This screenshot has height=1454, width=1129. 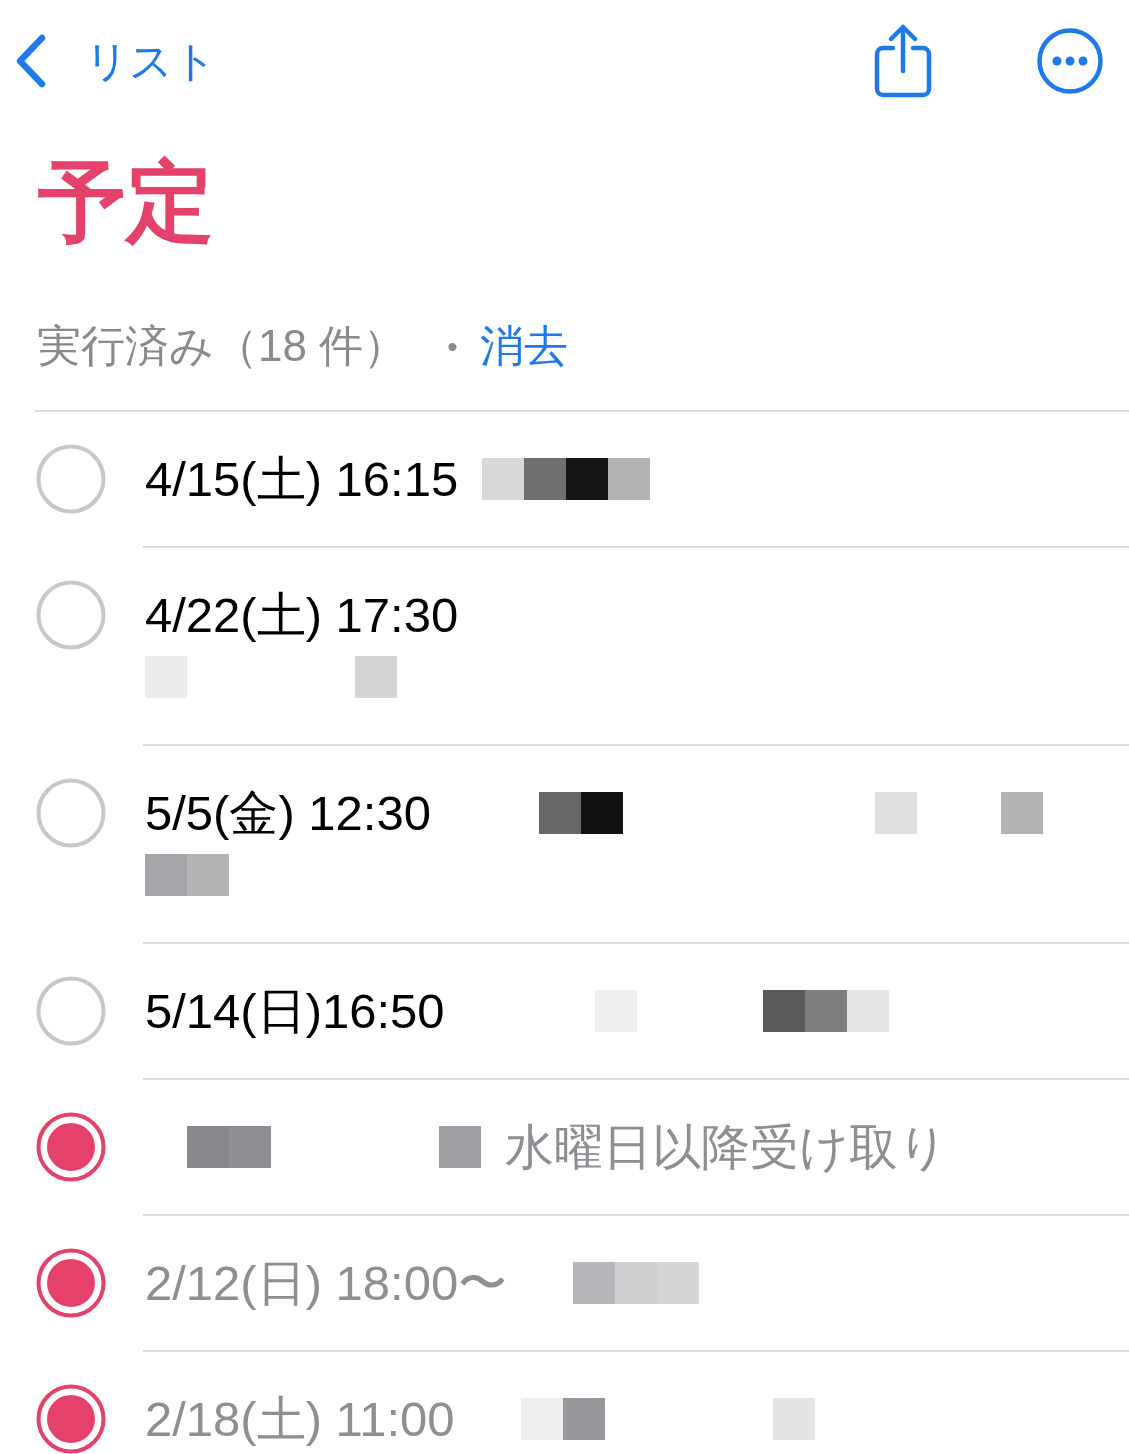 I want to click on share-icon, so click(x=903, y=61).